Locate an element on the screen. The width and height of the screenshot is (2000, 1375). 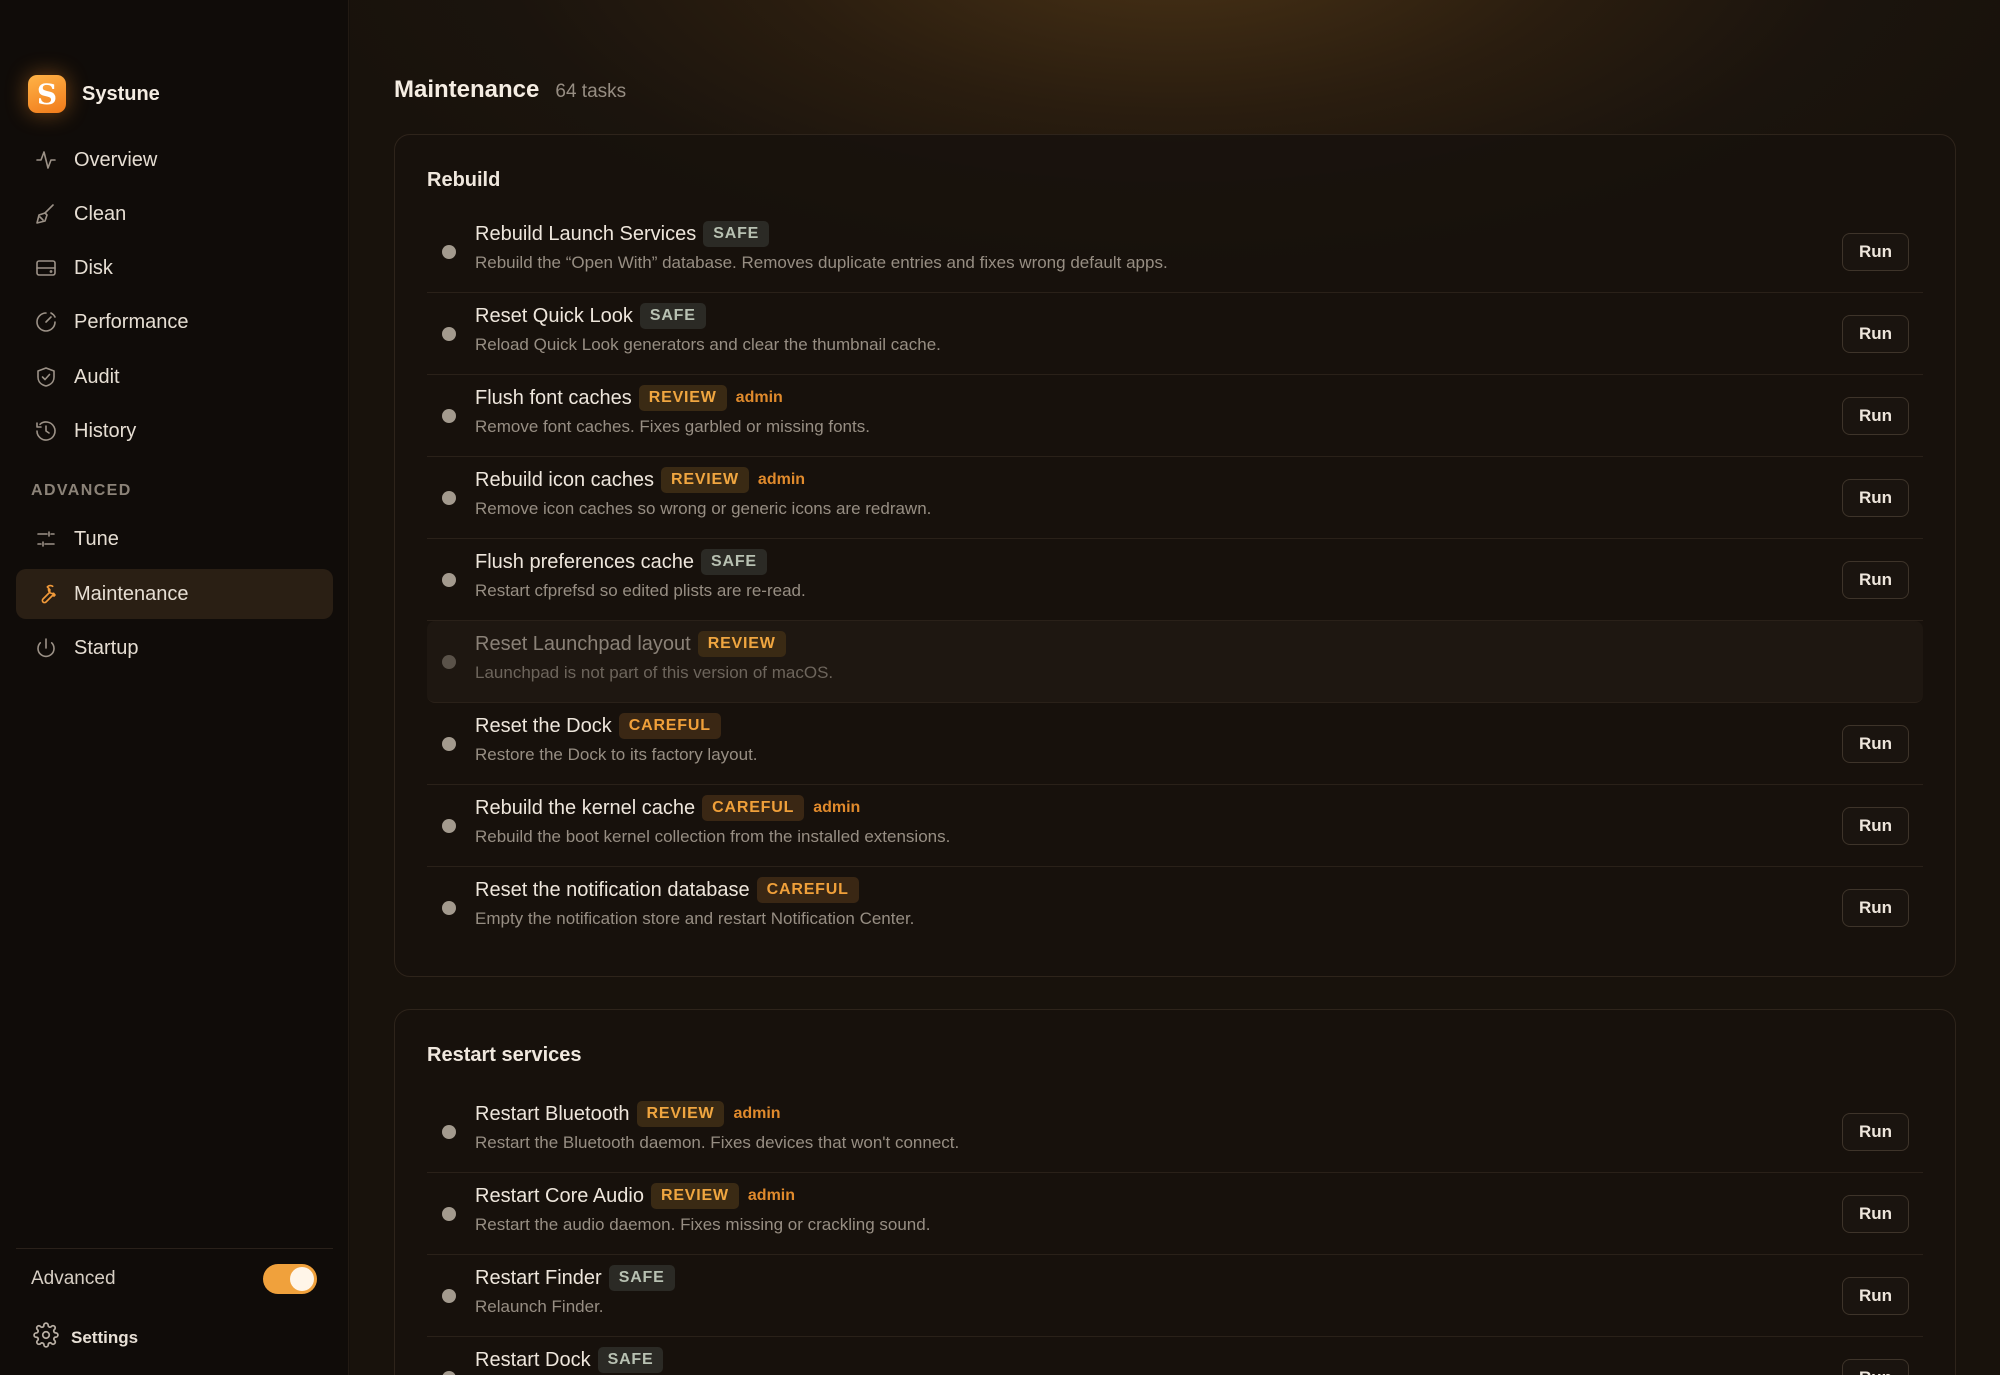
task-header: Flush preferences cache SAFE is located at coordinates (621, 562).